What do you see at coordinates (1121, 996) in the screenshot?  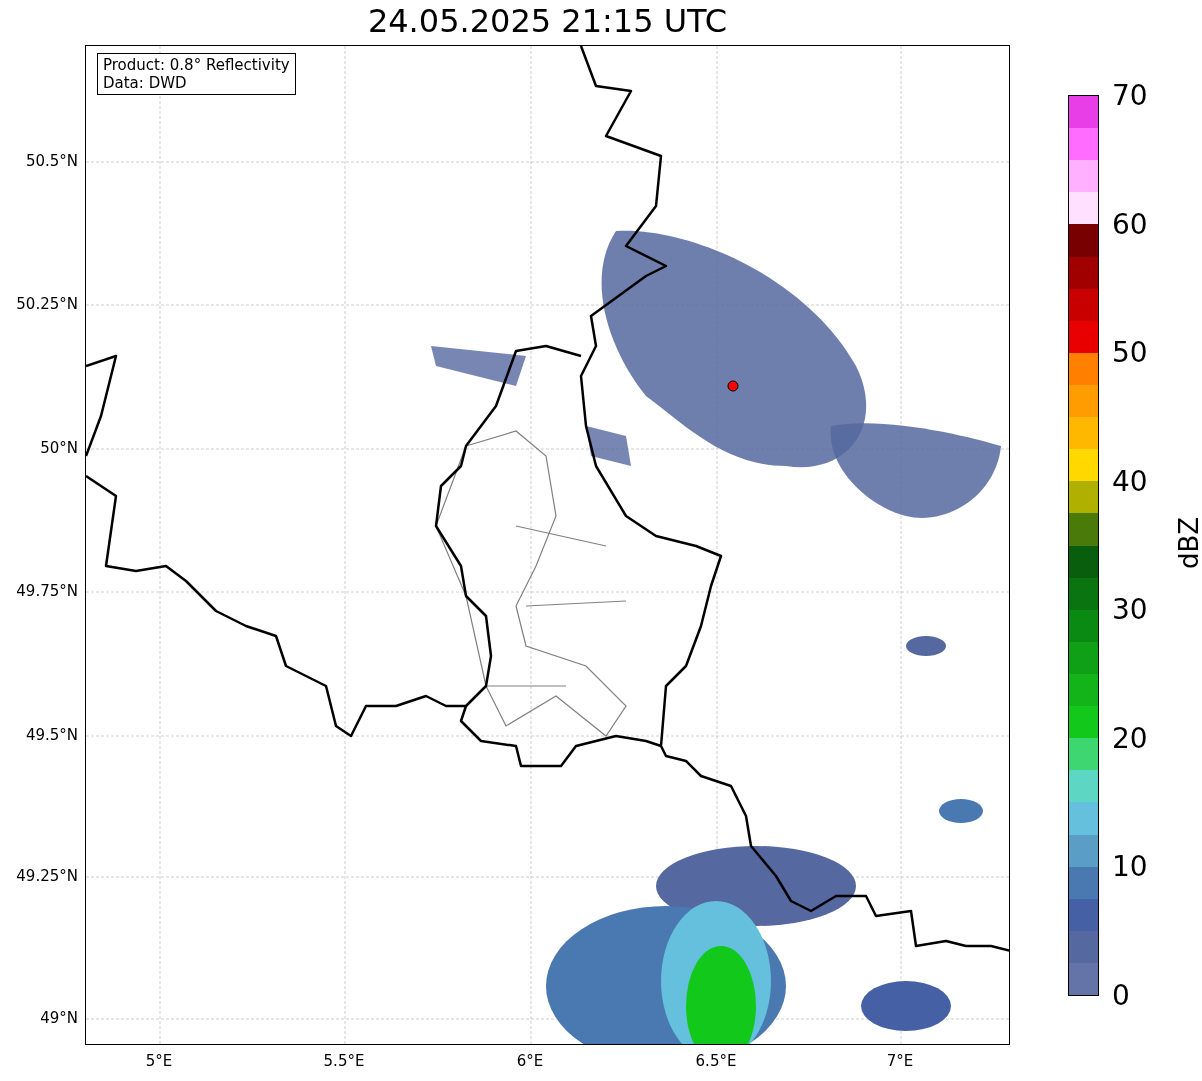 I see `colorbar-tick-label: 0` at bounding box center [1121, 996].